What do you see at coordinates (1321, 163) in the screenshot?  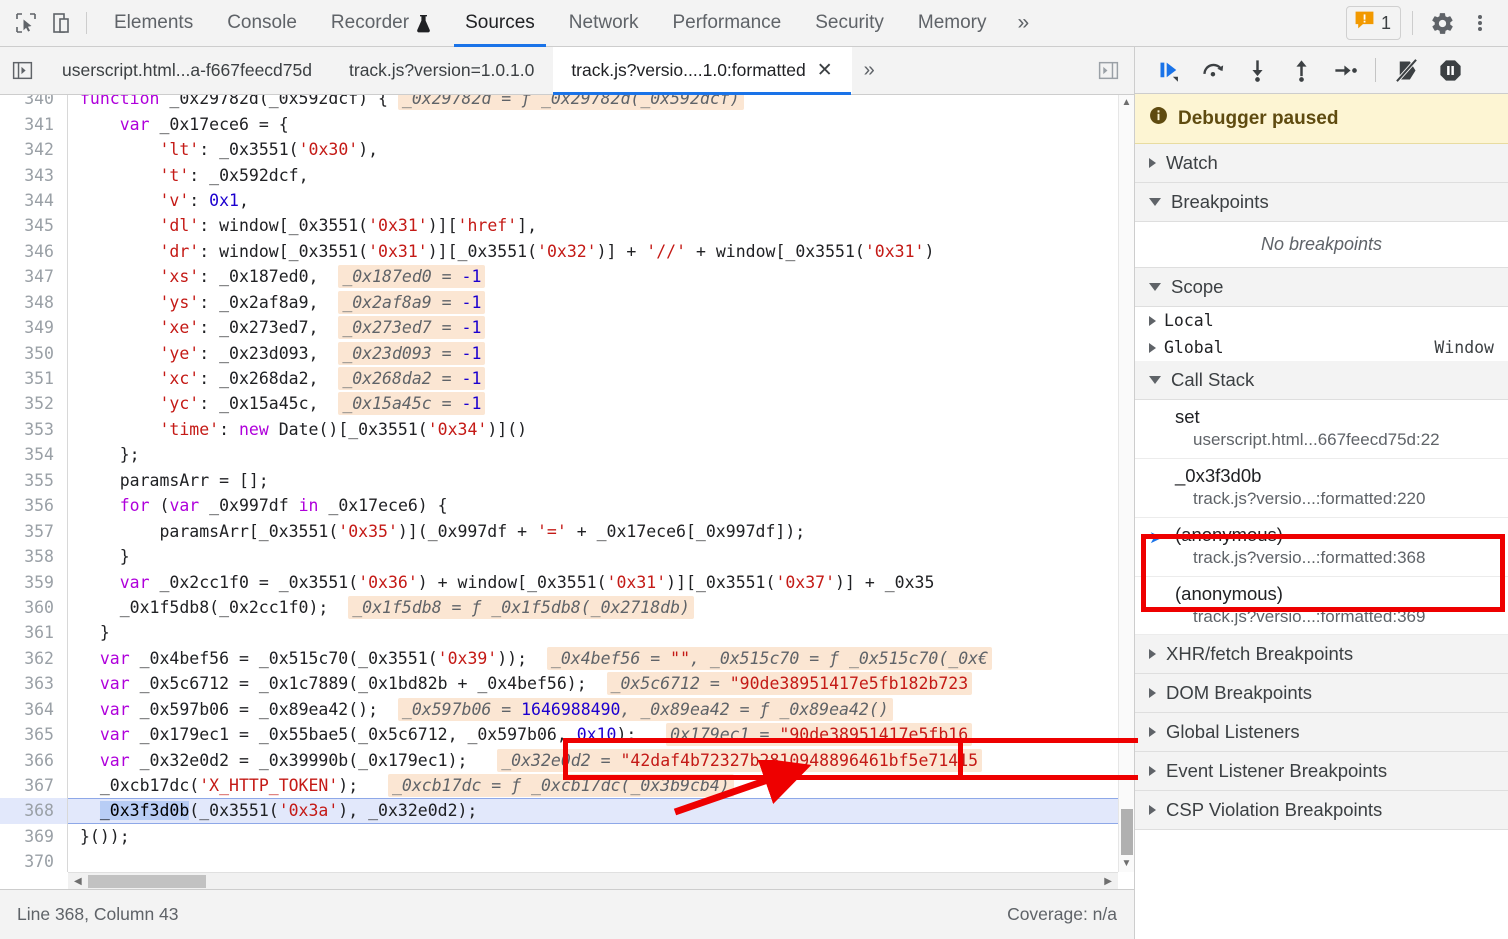 I see `section-watch: Watch` at bounding box center [1321, 163].